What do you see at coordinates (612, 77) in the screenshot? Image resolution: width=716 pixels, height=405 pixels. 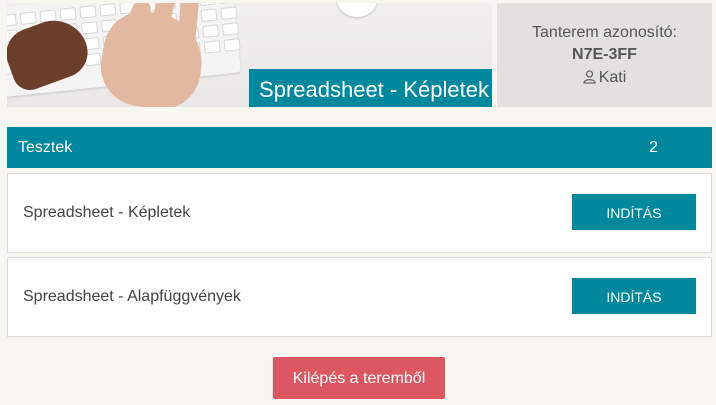 I see `user-name: Kati` at bounding box center [612, 77].